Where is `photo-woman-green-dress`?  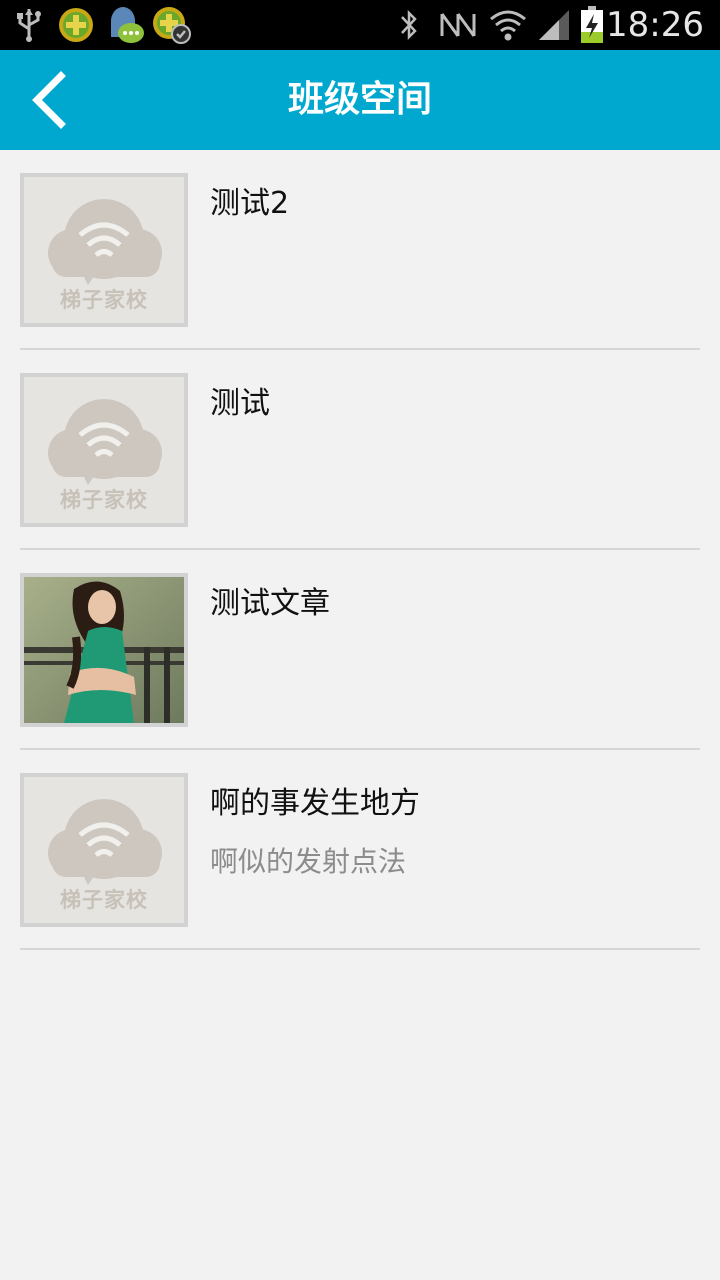
photo-woman-green-dress is located at coordinates (104, 650).